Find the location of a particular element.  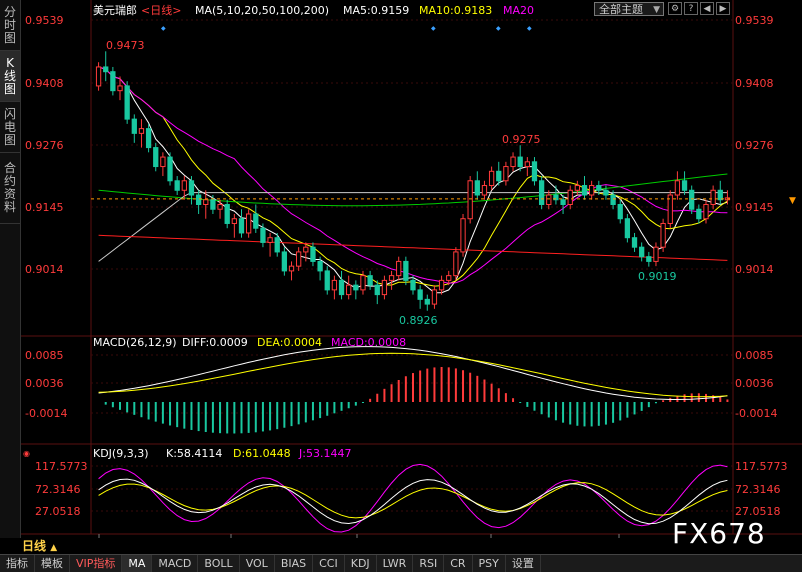

bottom-tab-7: BIAS is located at coordinates (294, 563).